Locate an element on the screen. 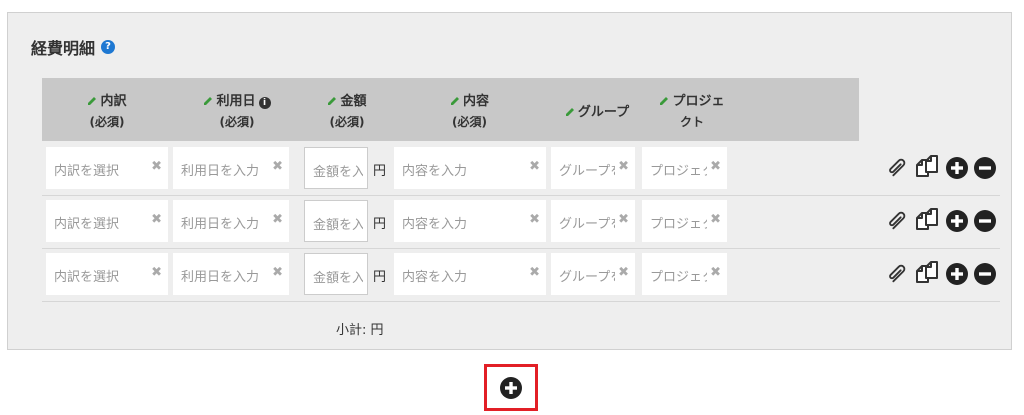 The width and height of the screenshot is (1024, 415). column-label: 内容 is located at coordinates (475, 101).